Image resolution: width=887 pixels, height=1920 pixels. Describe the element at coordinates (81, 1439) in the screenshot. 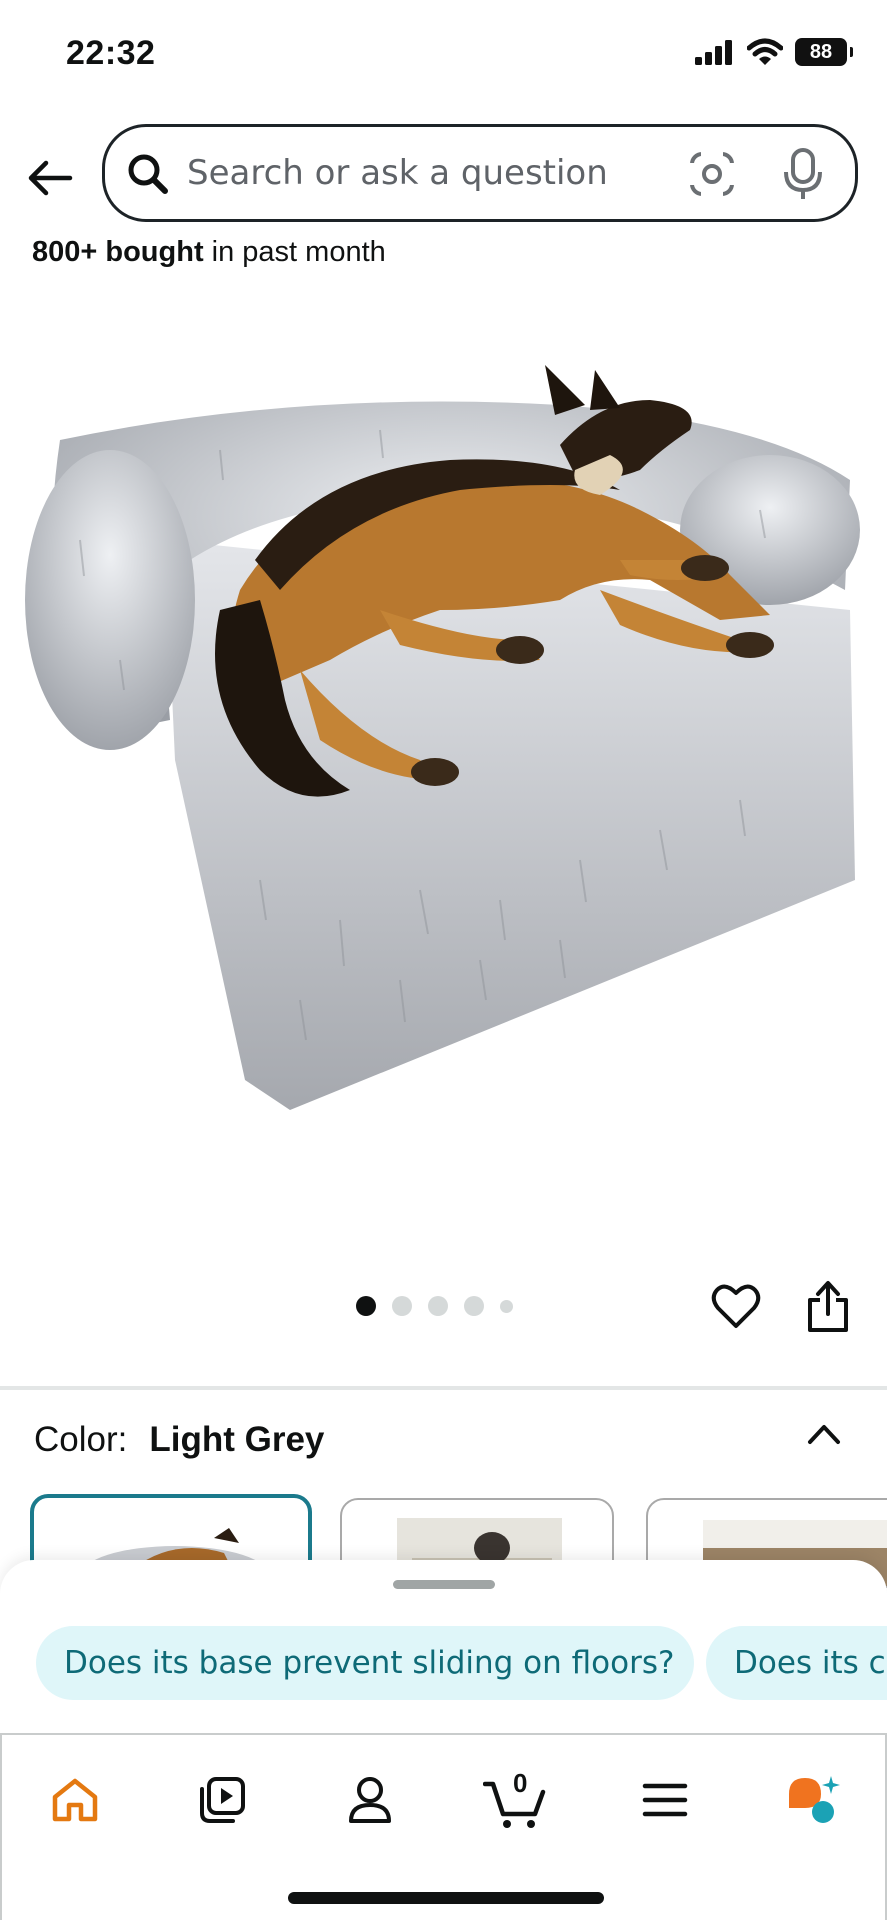

I see `color-label: Color:` at that location.